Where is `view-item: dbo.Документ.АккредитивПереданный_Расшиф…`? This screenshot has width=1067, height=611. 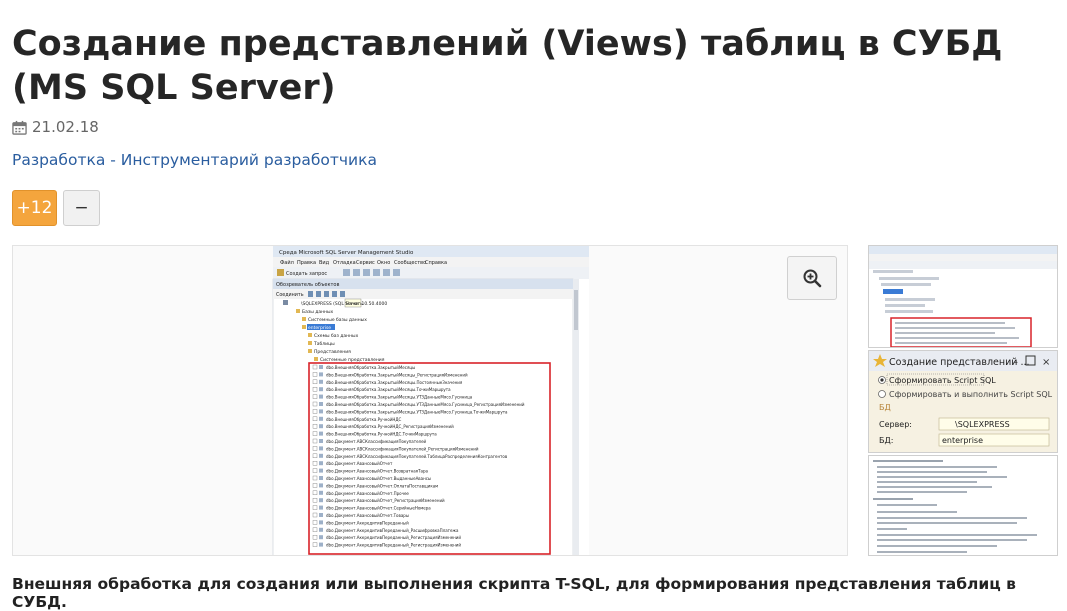
view-item: dbo.Документ.АккредитивПереданный_Расшиф… is located at coordinates (392, 530).